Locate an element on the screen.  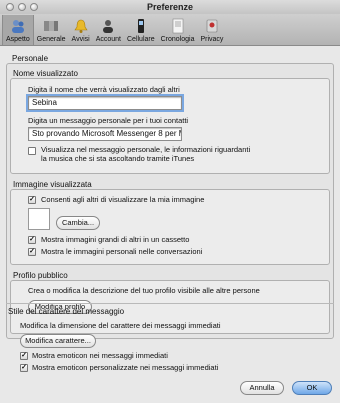
itunes-checkbox is located at coordinates (32, 151).